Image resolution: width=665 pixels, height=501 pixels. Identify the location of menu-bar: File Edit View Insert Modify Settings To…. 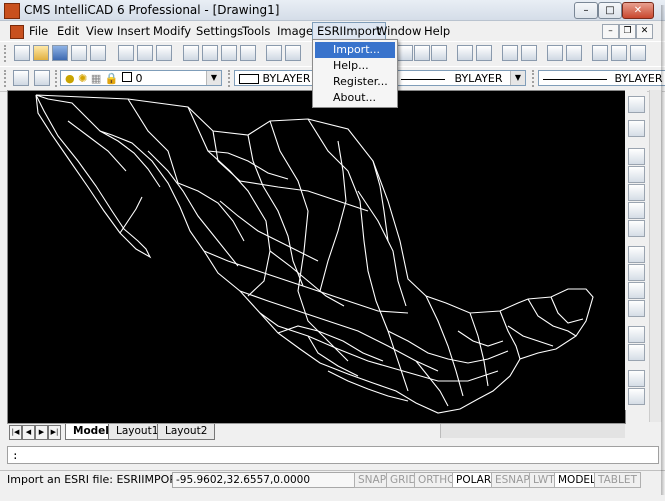
(332, 31).